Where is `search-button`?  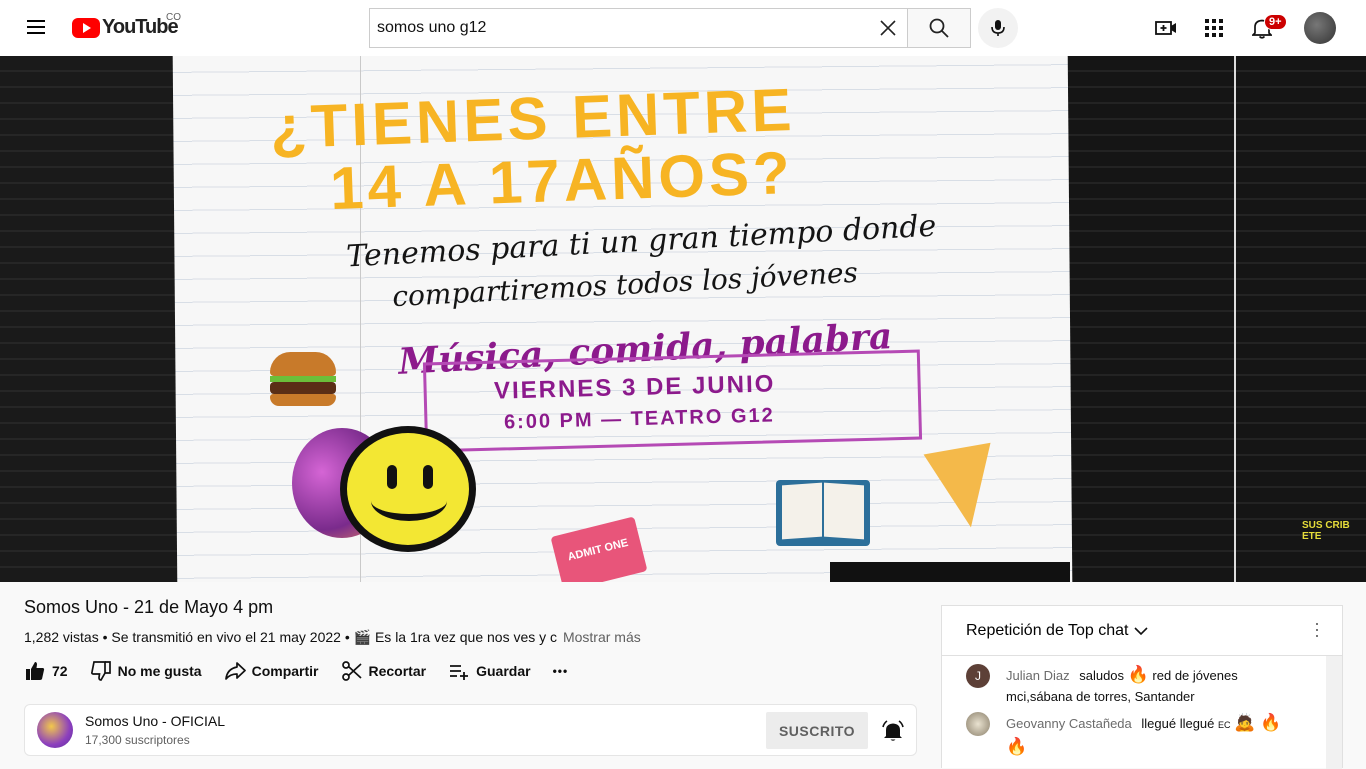
search-button is located at coordinates (939, 28).